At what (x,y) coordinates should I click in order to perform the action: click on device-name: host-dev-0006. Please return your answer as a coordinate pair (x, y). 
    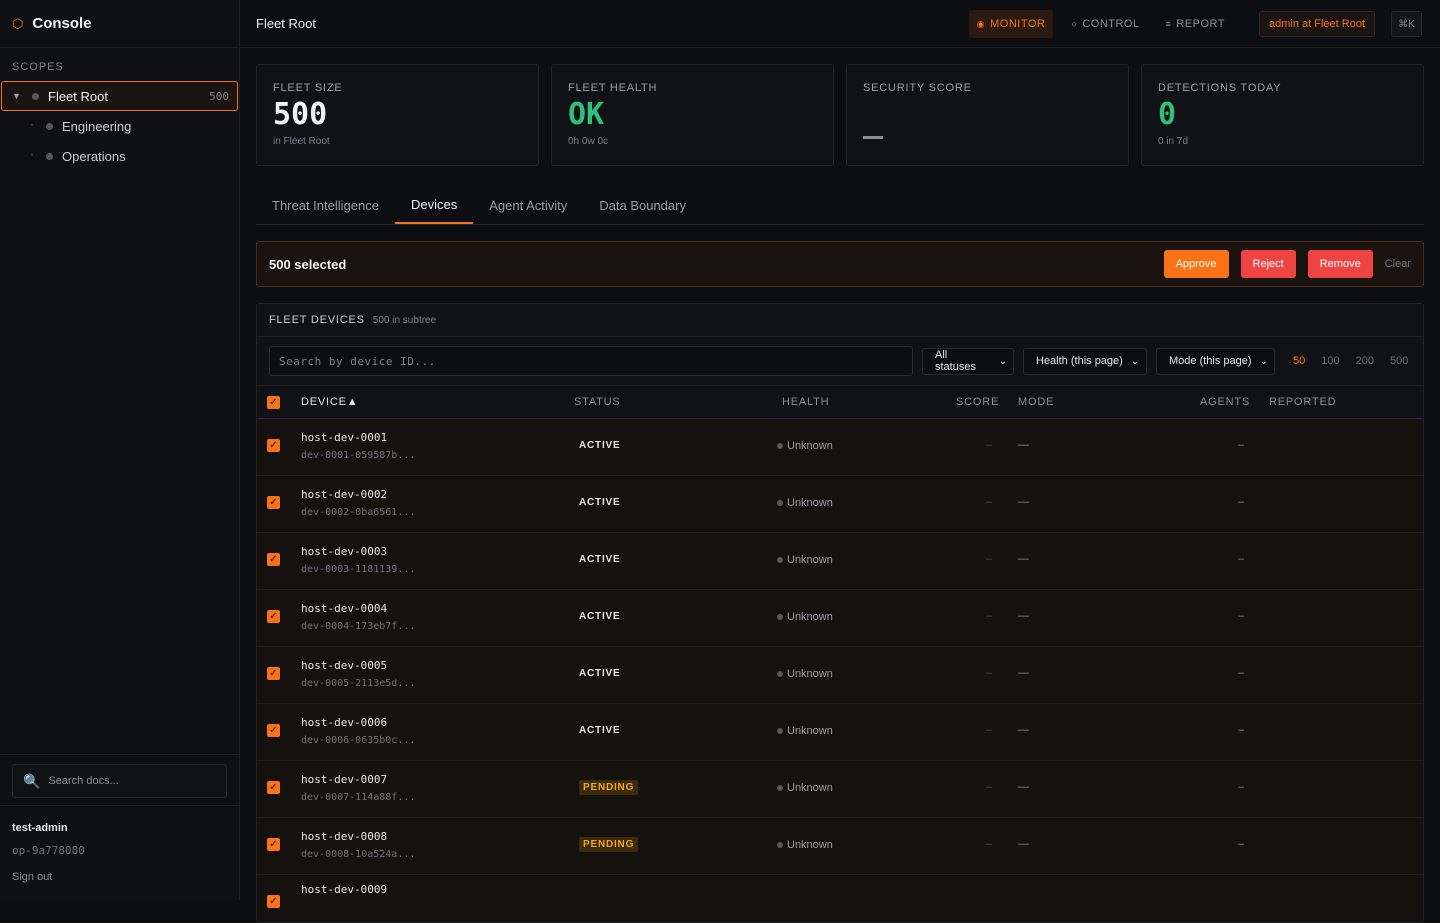
    Looking at the image, I should click on (344, 722).